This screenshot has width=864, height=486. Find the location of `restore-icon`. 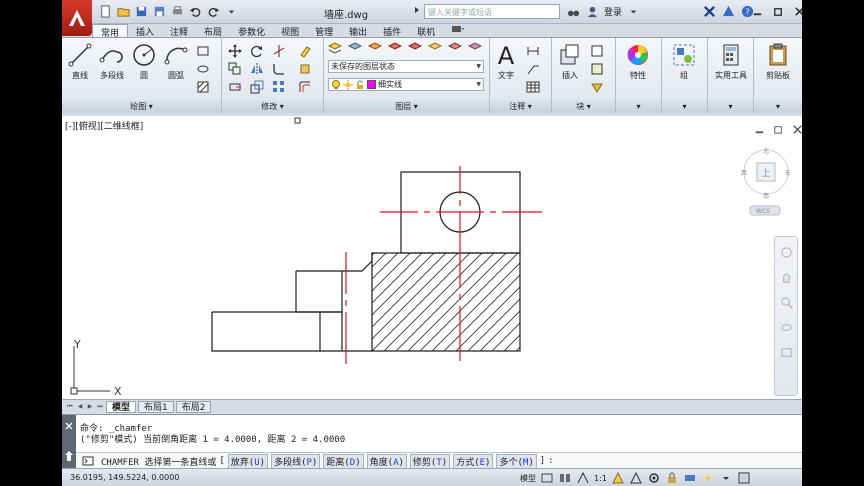

restore-icon is located at coordinates (778, 11).